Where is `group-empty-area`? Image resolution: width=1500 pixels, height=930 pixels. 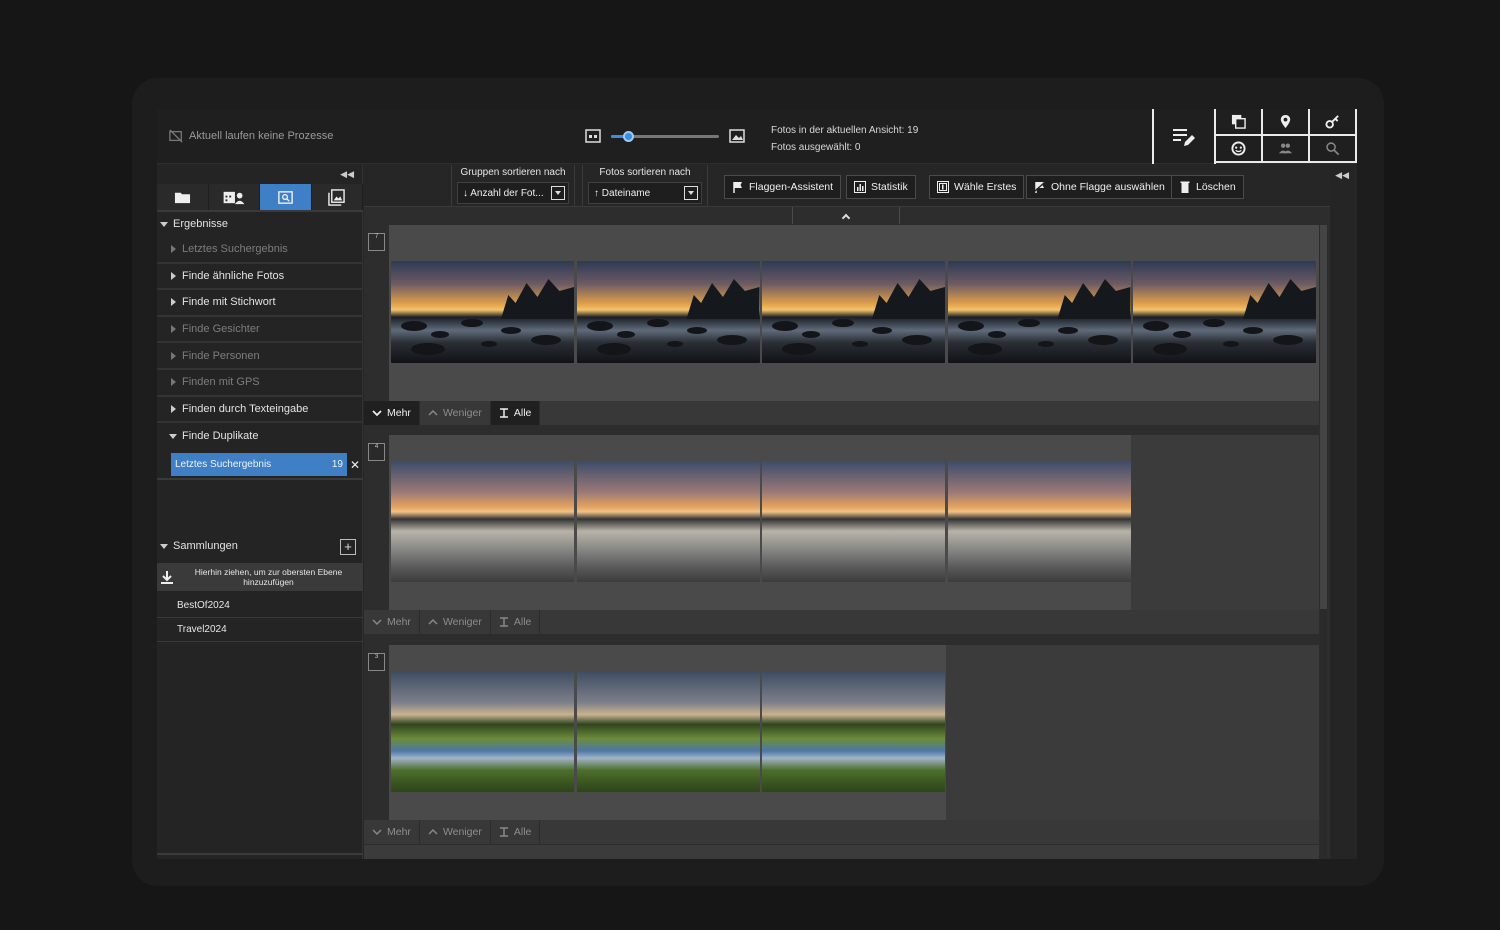
group-empty-area is located at coordinates (1225, 522).